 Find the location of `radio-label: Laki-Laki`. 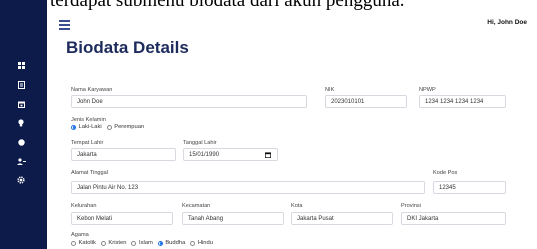

radio-label: Laki-Laki is located at coordinates (90, 127).